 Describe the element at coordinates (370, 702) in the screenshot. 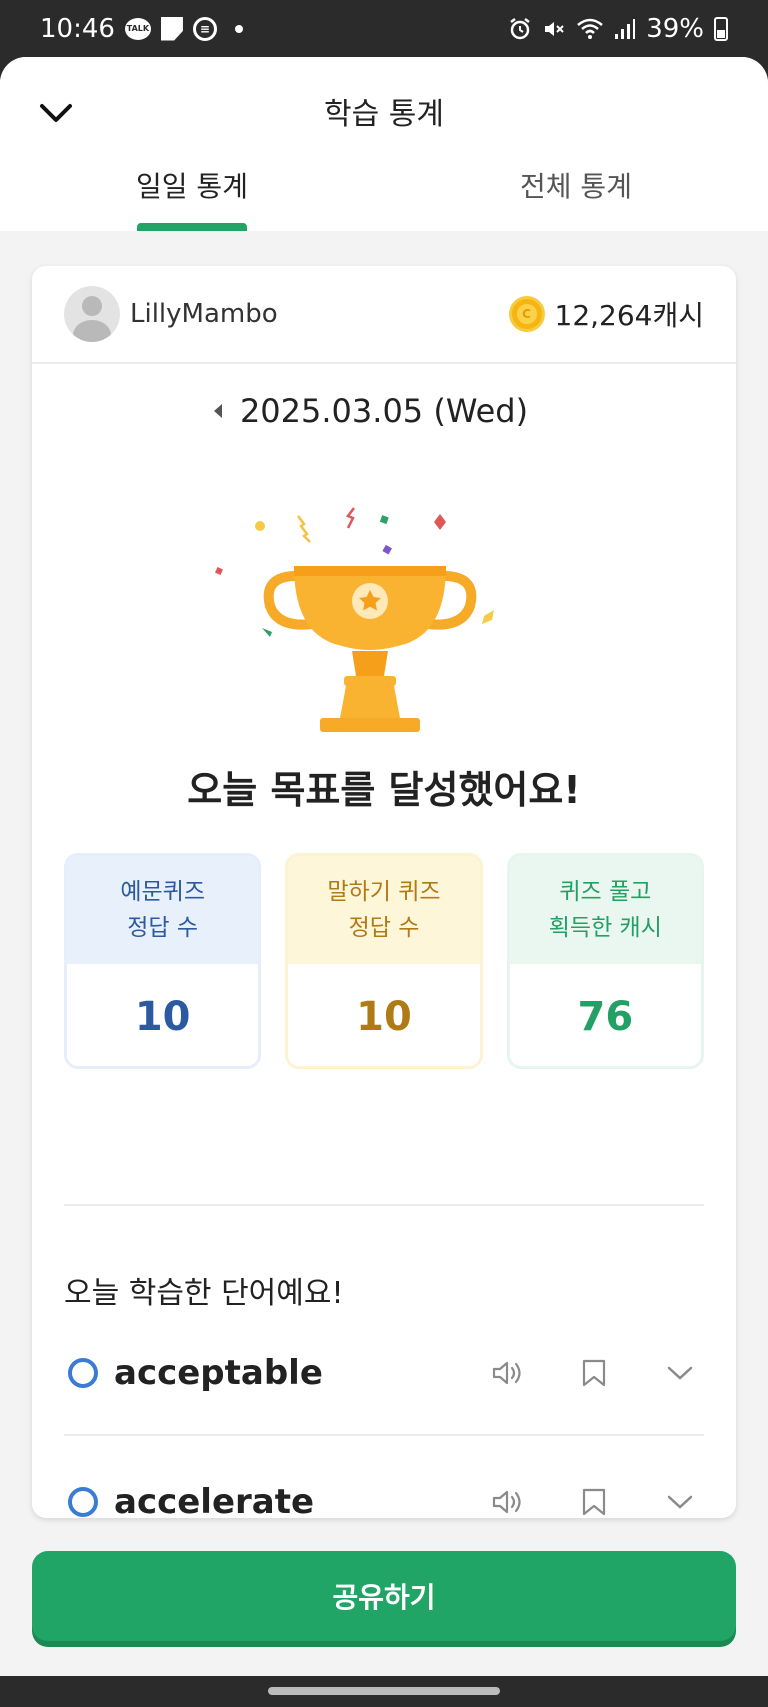

I see `trophy-pedestal` at that location.